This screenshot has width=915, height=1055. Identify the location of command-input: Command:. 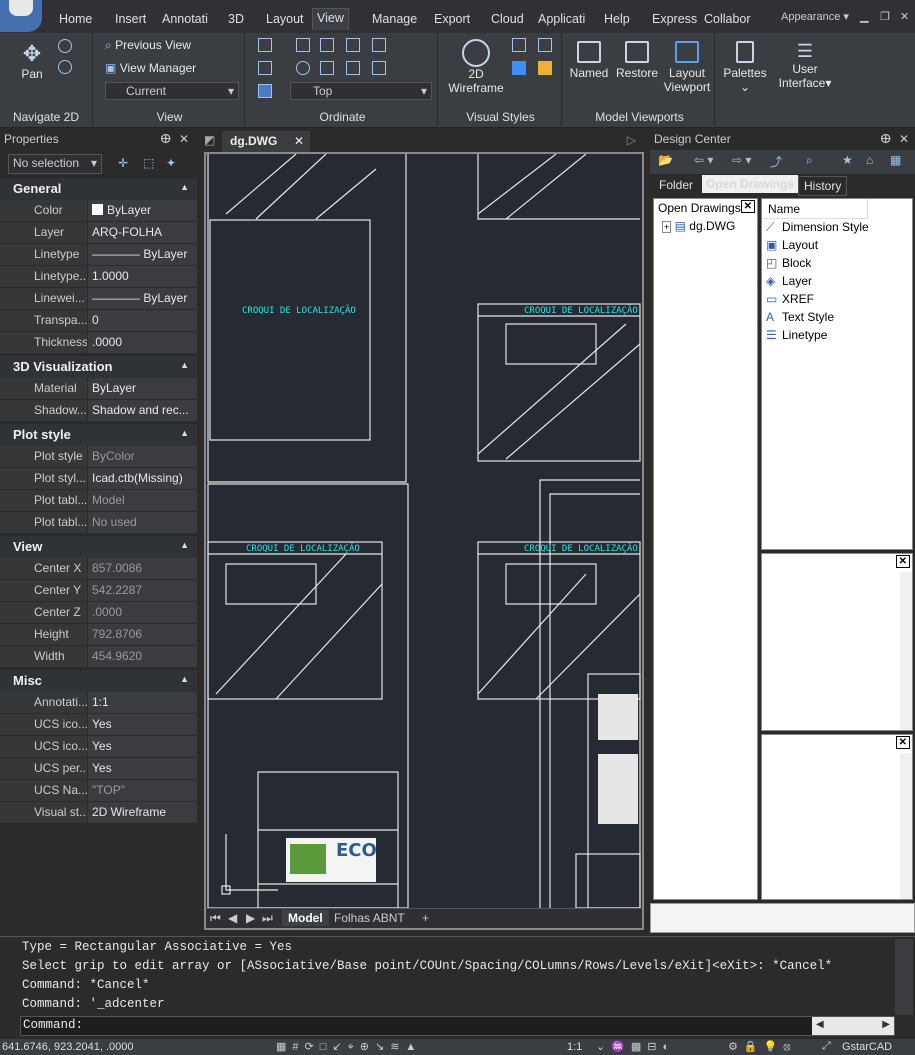
(457, 1026).